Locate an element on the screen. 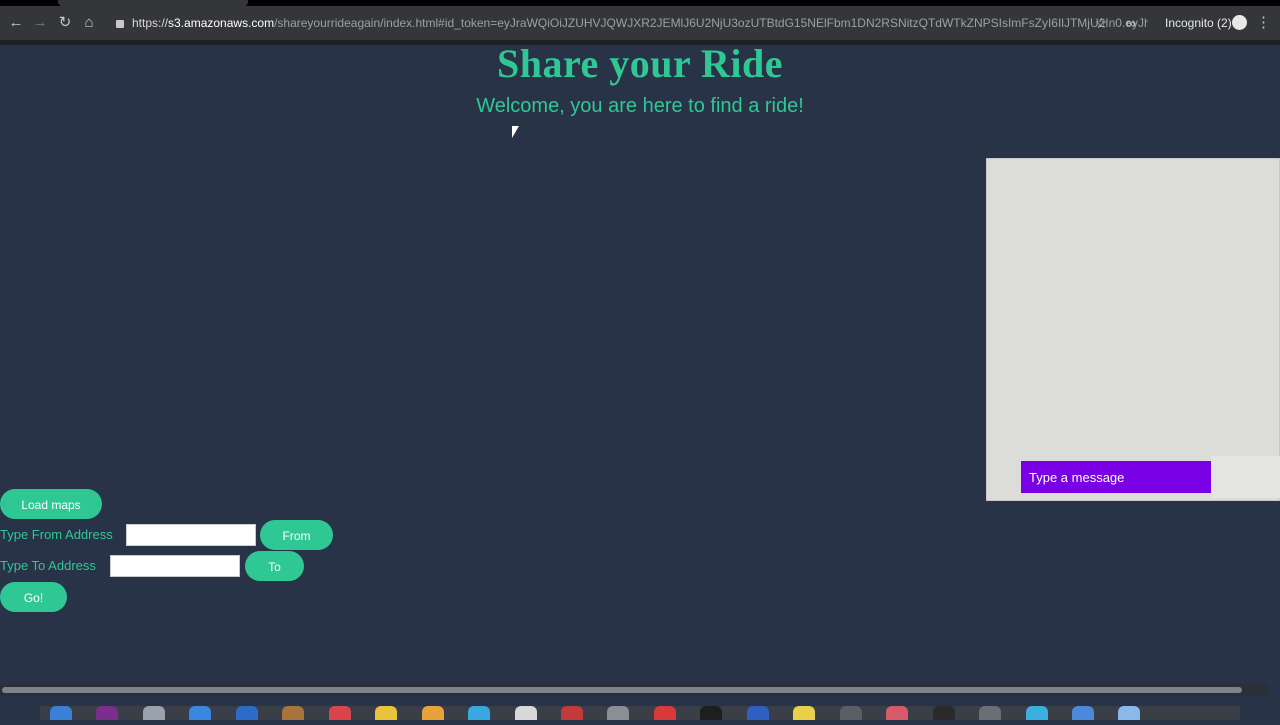 Image resolution: width=1280 pixels, height=725 pixels. menu-kebab-icon: ⋮ is located at coordinates (1263, 23).